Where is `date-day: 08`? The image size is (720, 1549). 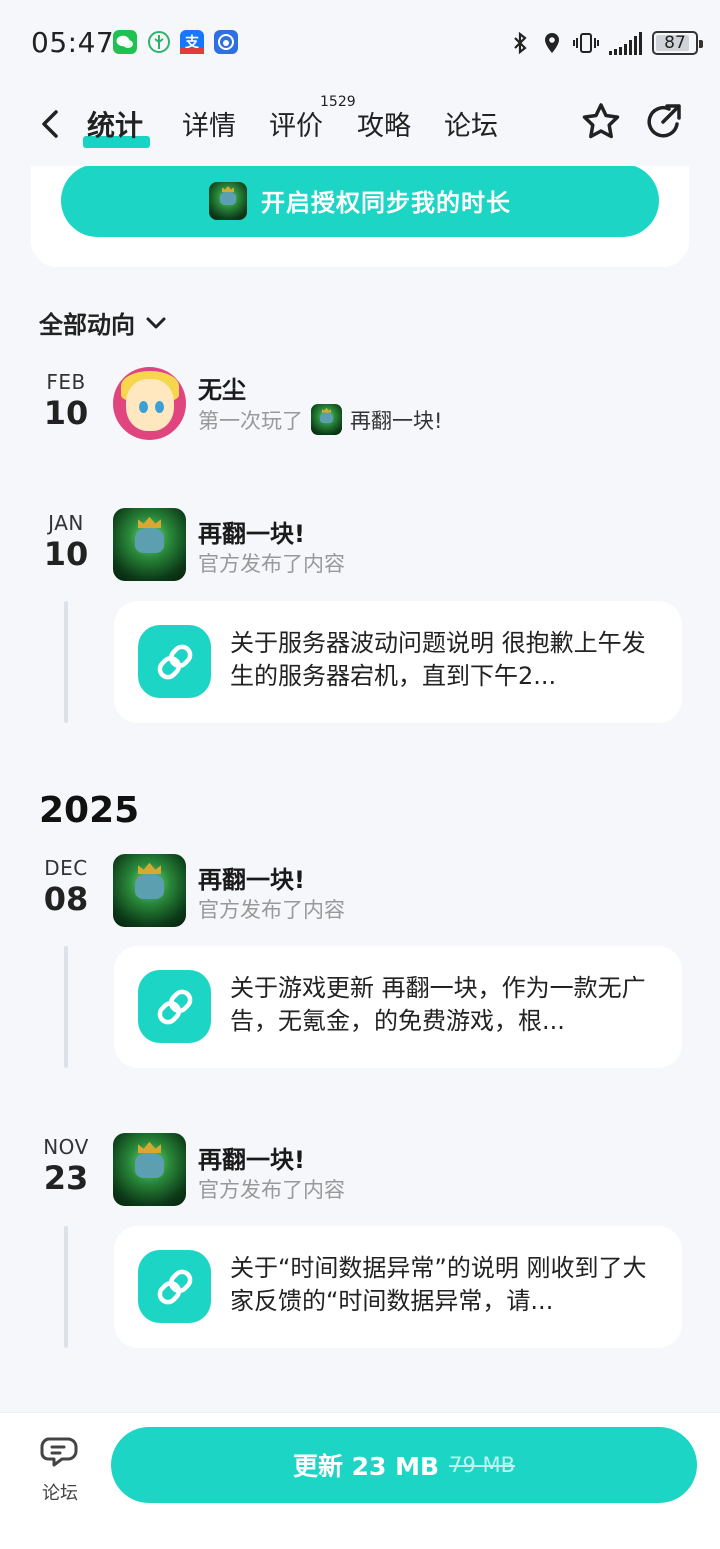 date-day: 08 is located at coordinates (66, 899).